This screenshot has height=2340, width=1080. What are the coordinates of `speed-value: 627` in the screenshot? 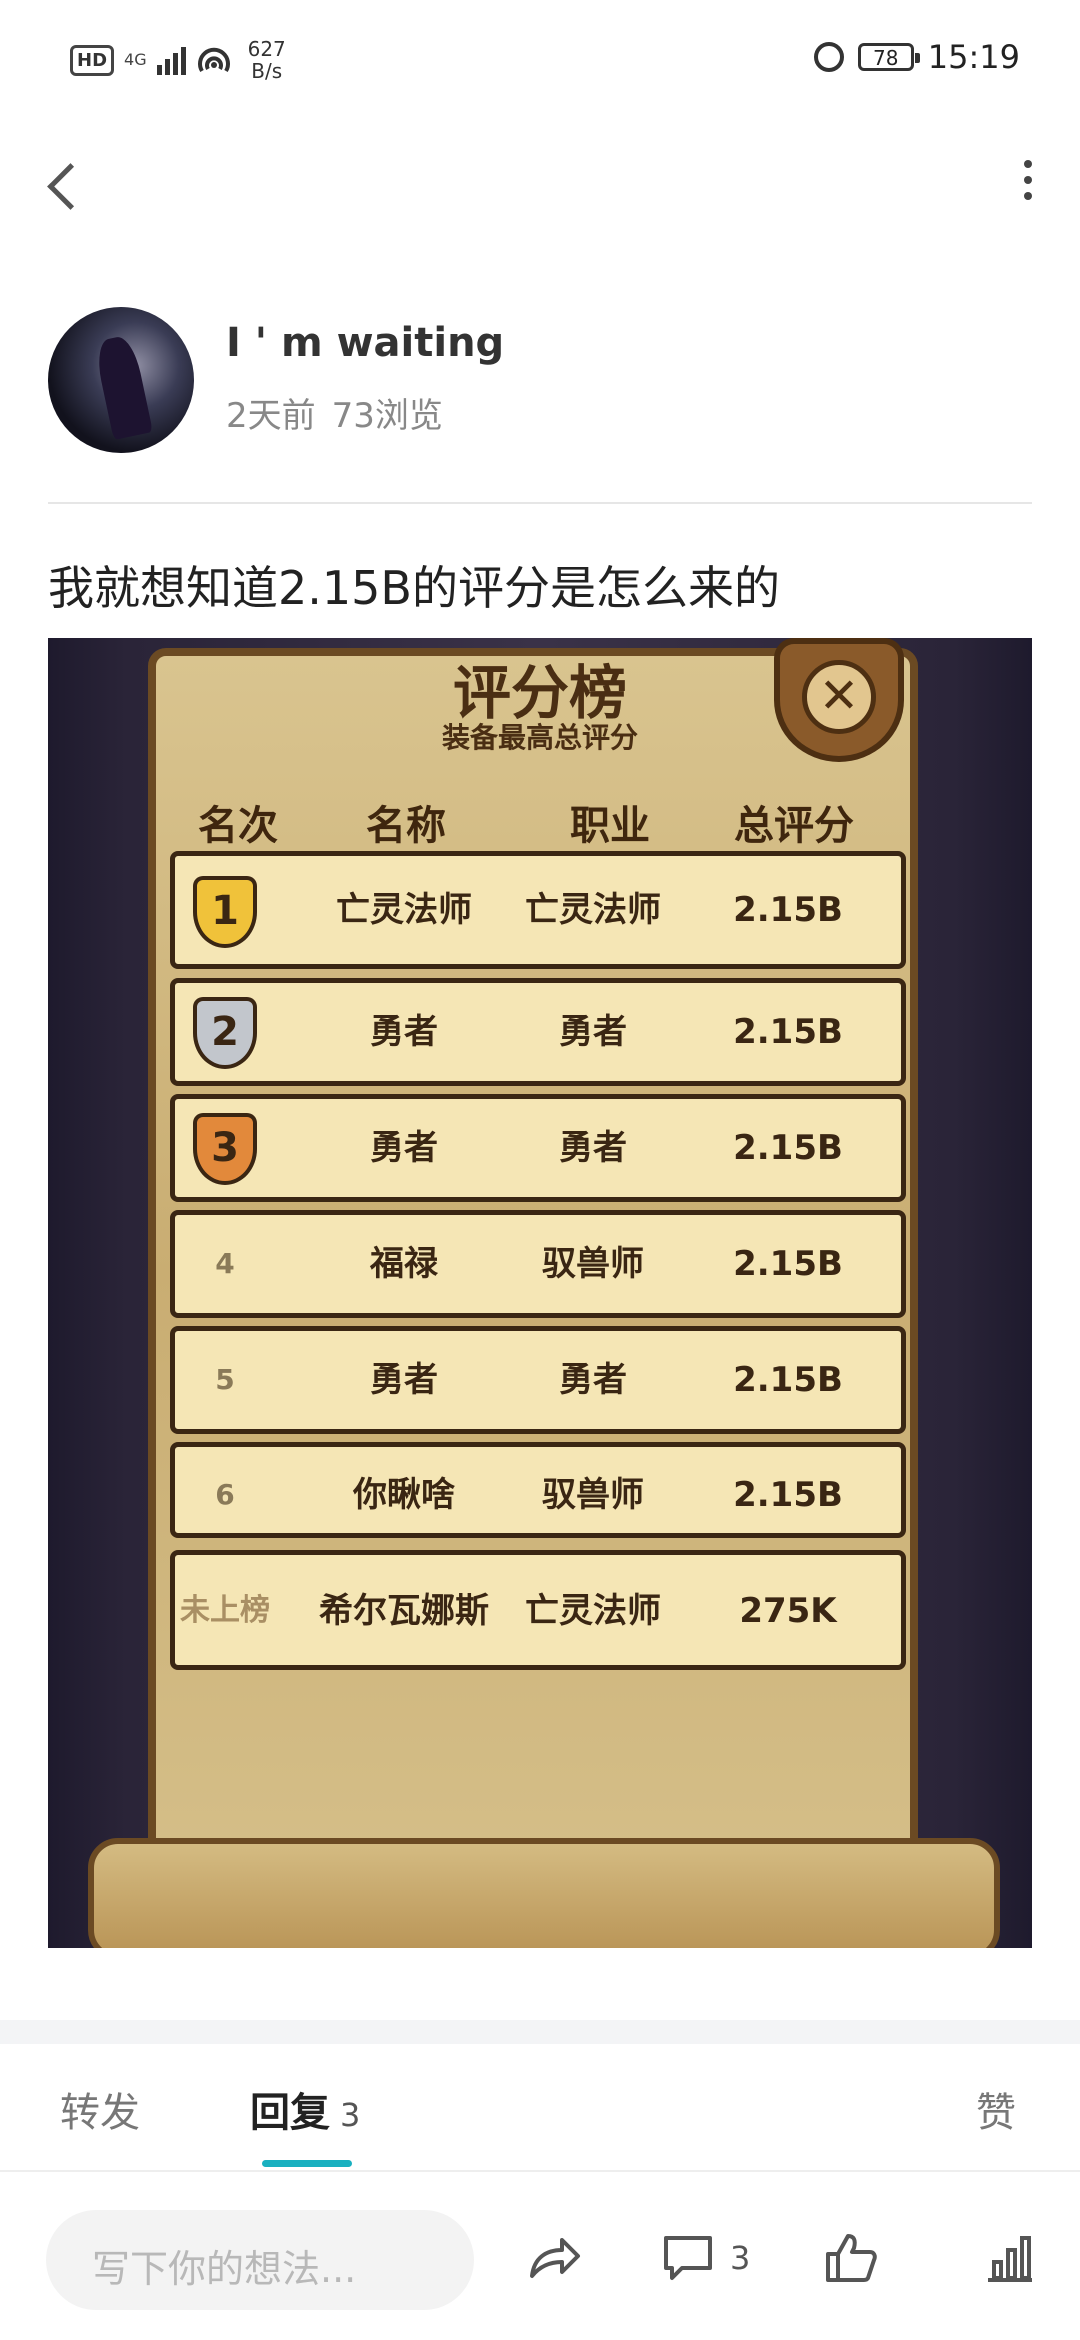 It's located at (266, 49).